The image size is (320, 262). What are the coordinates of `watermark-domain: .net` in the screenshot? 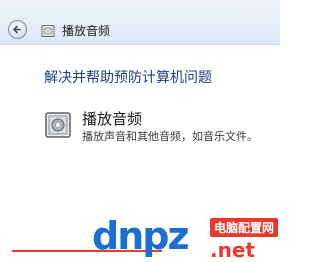 It's located at (232, 250).